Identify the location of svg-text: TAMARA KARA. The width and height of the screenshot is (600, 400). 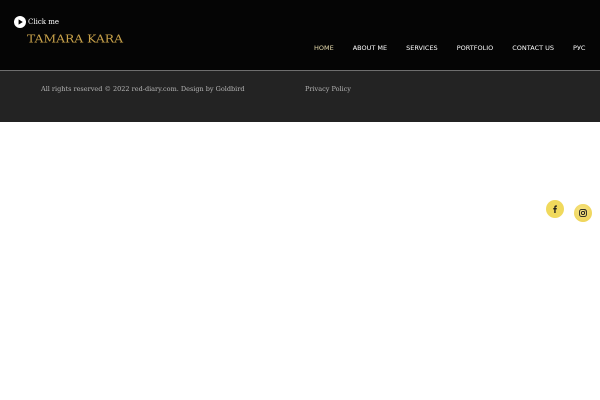
(75, 39).